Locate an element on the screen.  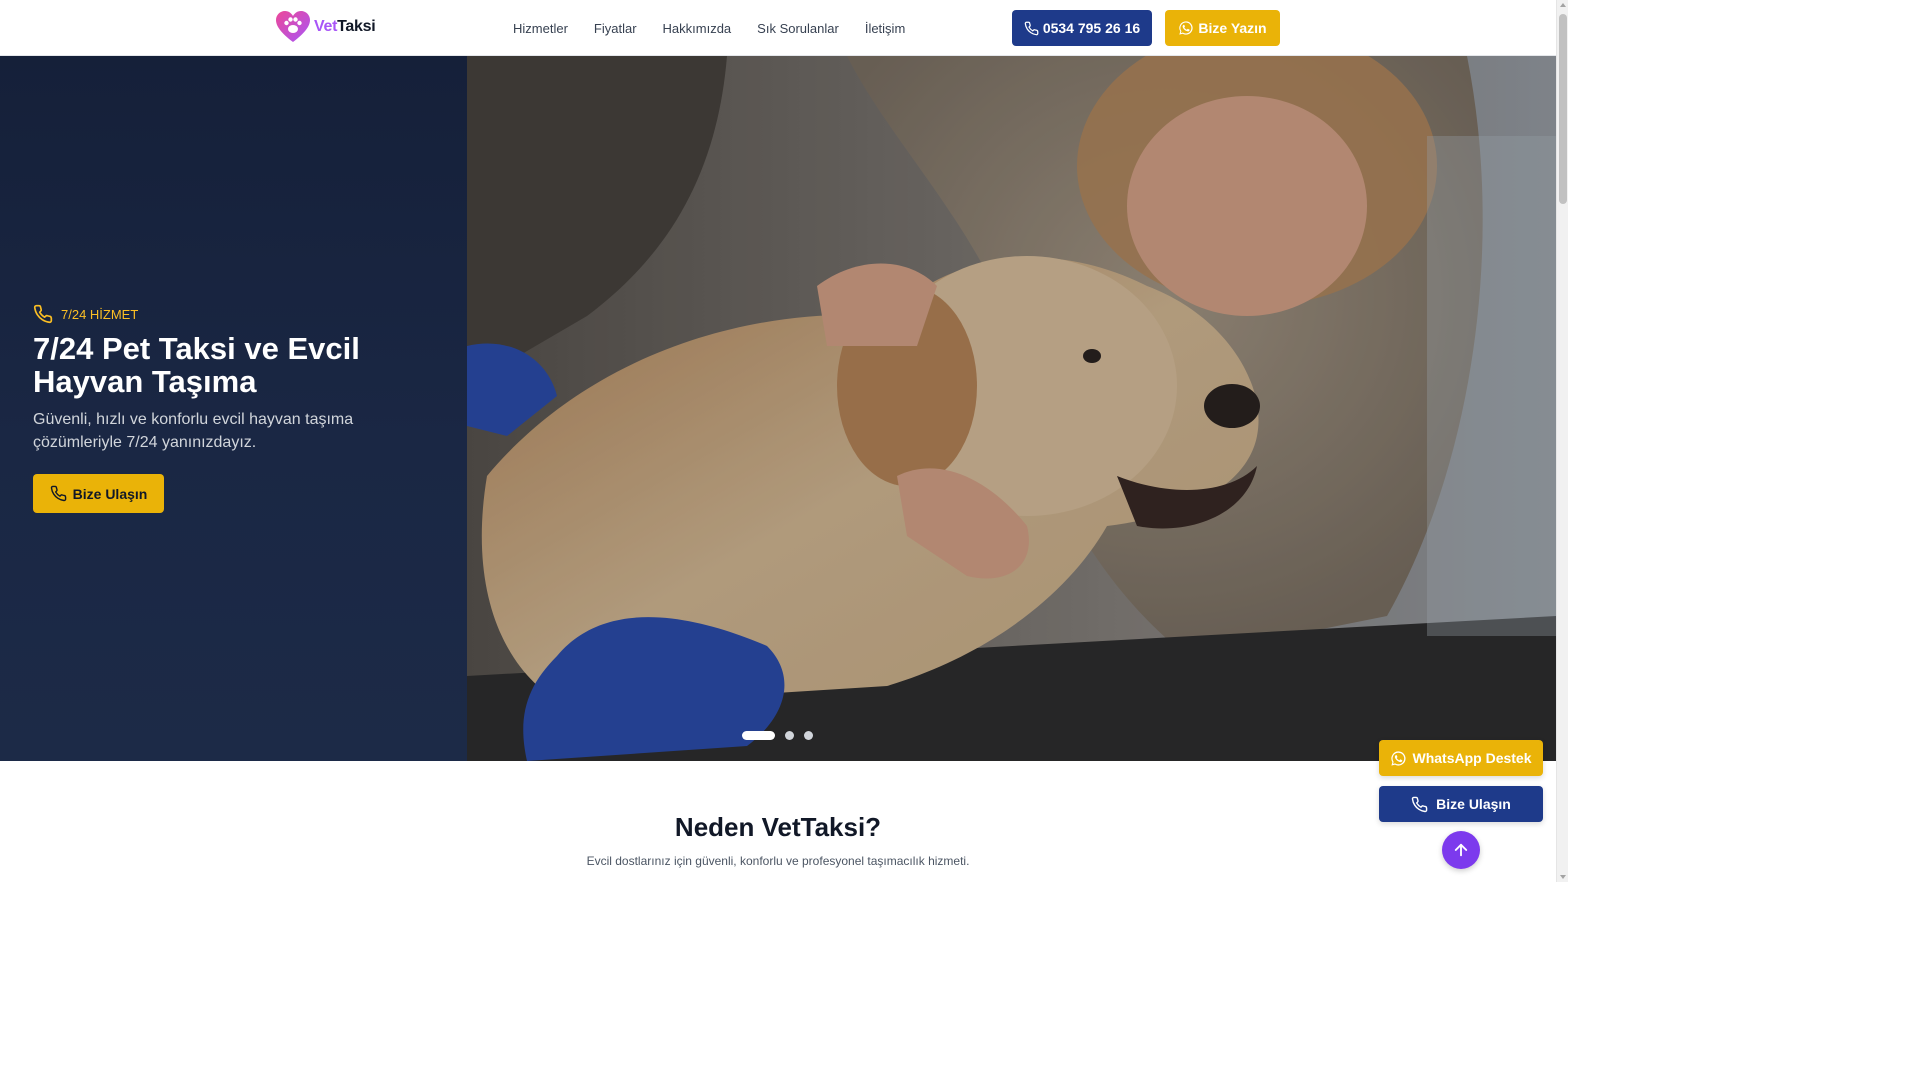
hero-contact-button: Bize Ulaşın is located at coordinates (98, 493).